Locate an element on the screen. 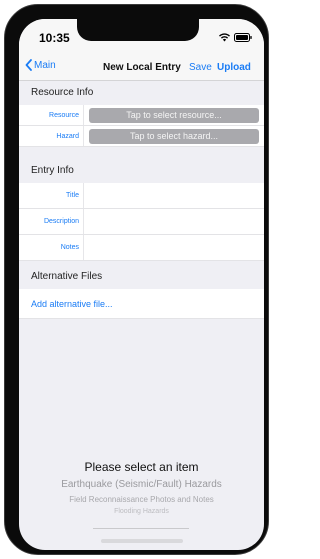 This screenshot has height=559, width=320. wifi-icon is located at coordinates (224, 37).